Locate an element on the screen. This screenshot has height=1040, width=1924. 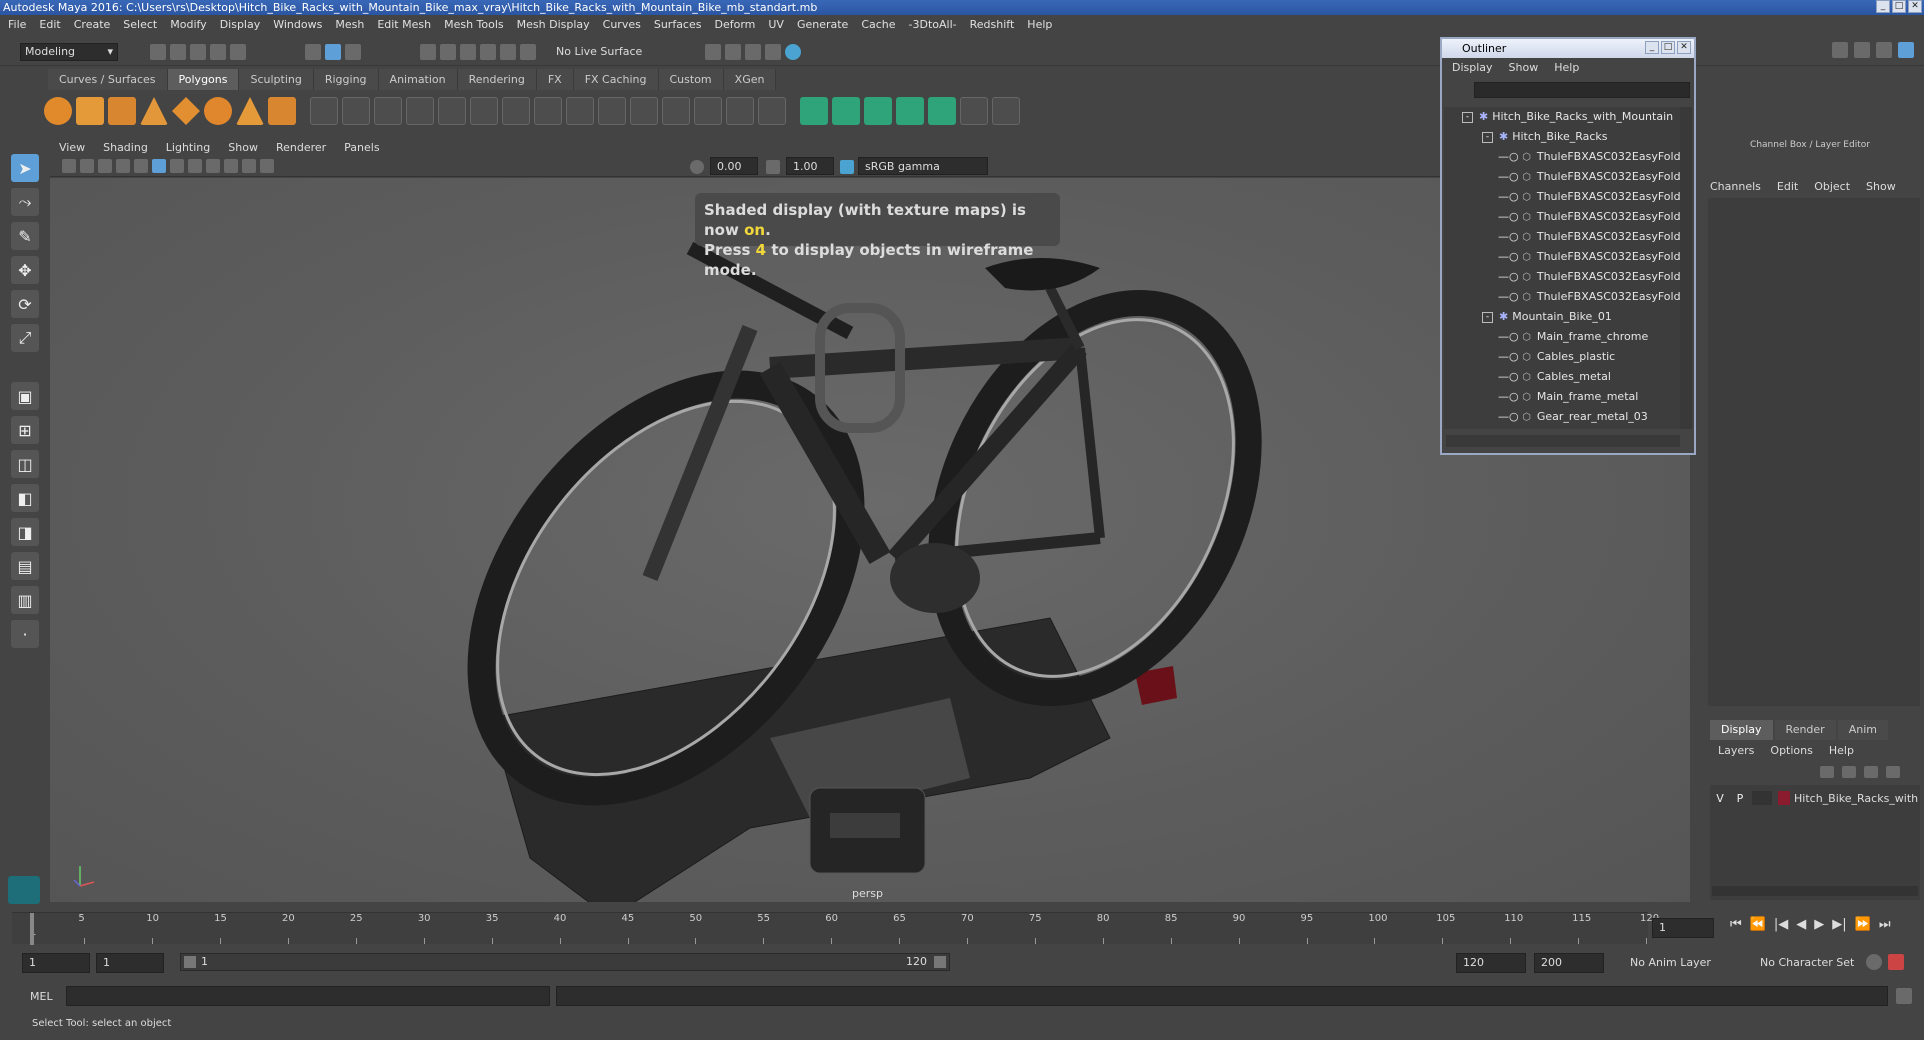
viewport-menu-renderer: Renderer is located at coordinates (301, 147).